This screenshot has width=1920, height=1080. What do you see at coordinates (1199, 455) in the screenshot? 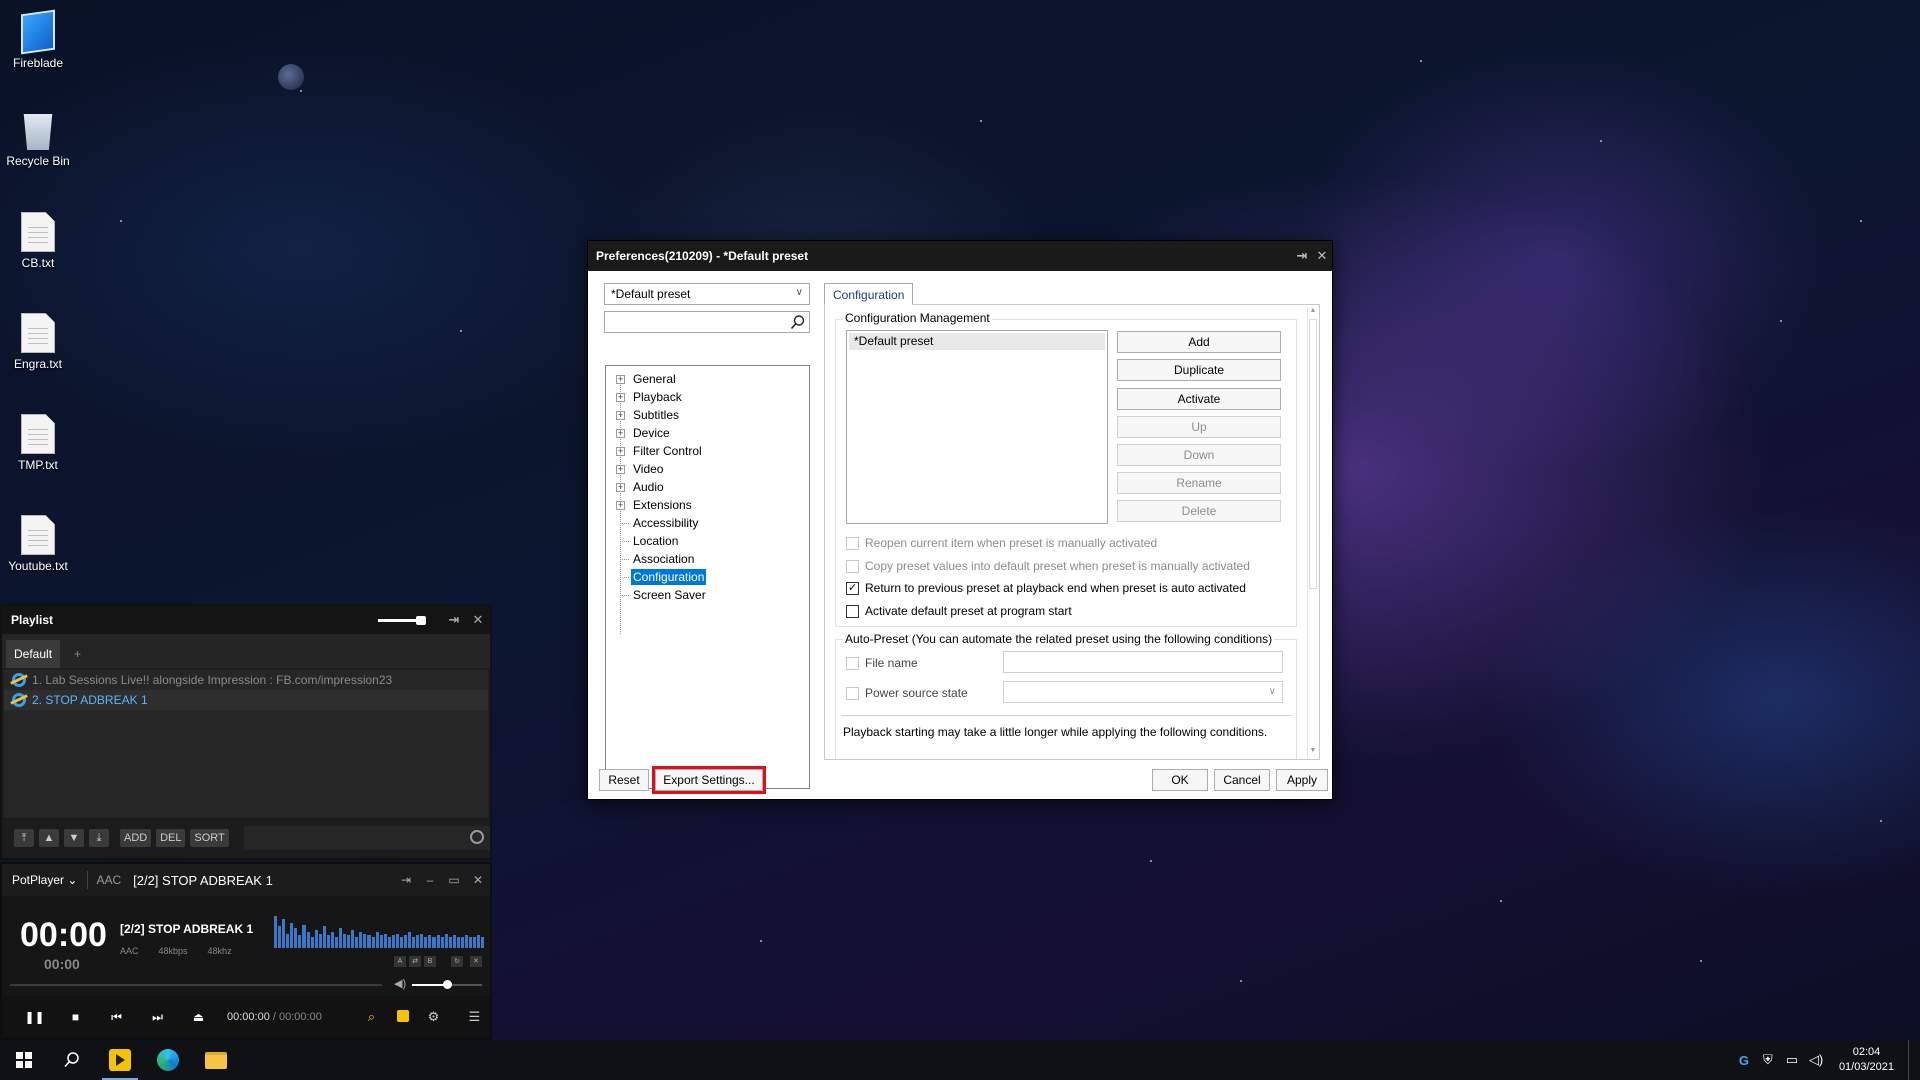
I see `down-button: Down` at bounding box center [1199, 455].